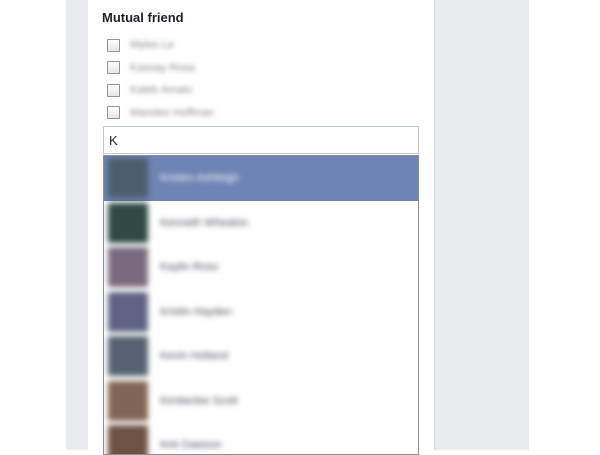 This screenshot has width=600, height=455. I want to click on friend-name: Kristin Hayden, so click(196, 311).